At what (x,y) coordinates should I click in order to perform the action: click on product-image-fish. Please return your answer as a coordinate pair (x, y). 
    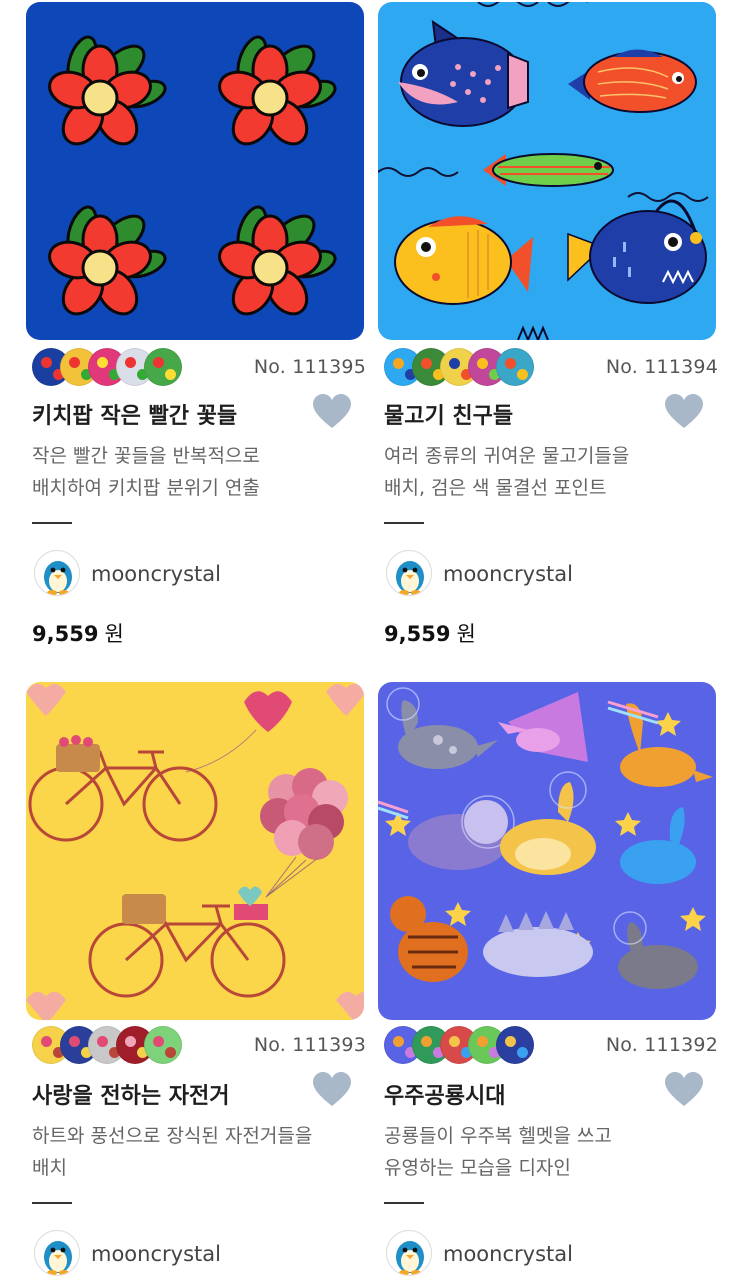
    Looking at the image, I should click on (547, 171).